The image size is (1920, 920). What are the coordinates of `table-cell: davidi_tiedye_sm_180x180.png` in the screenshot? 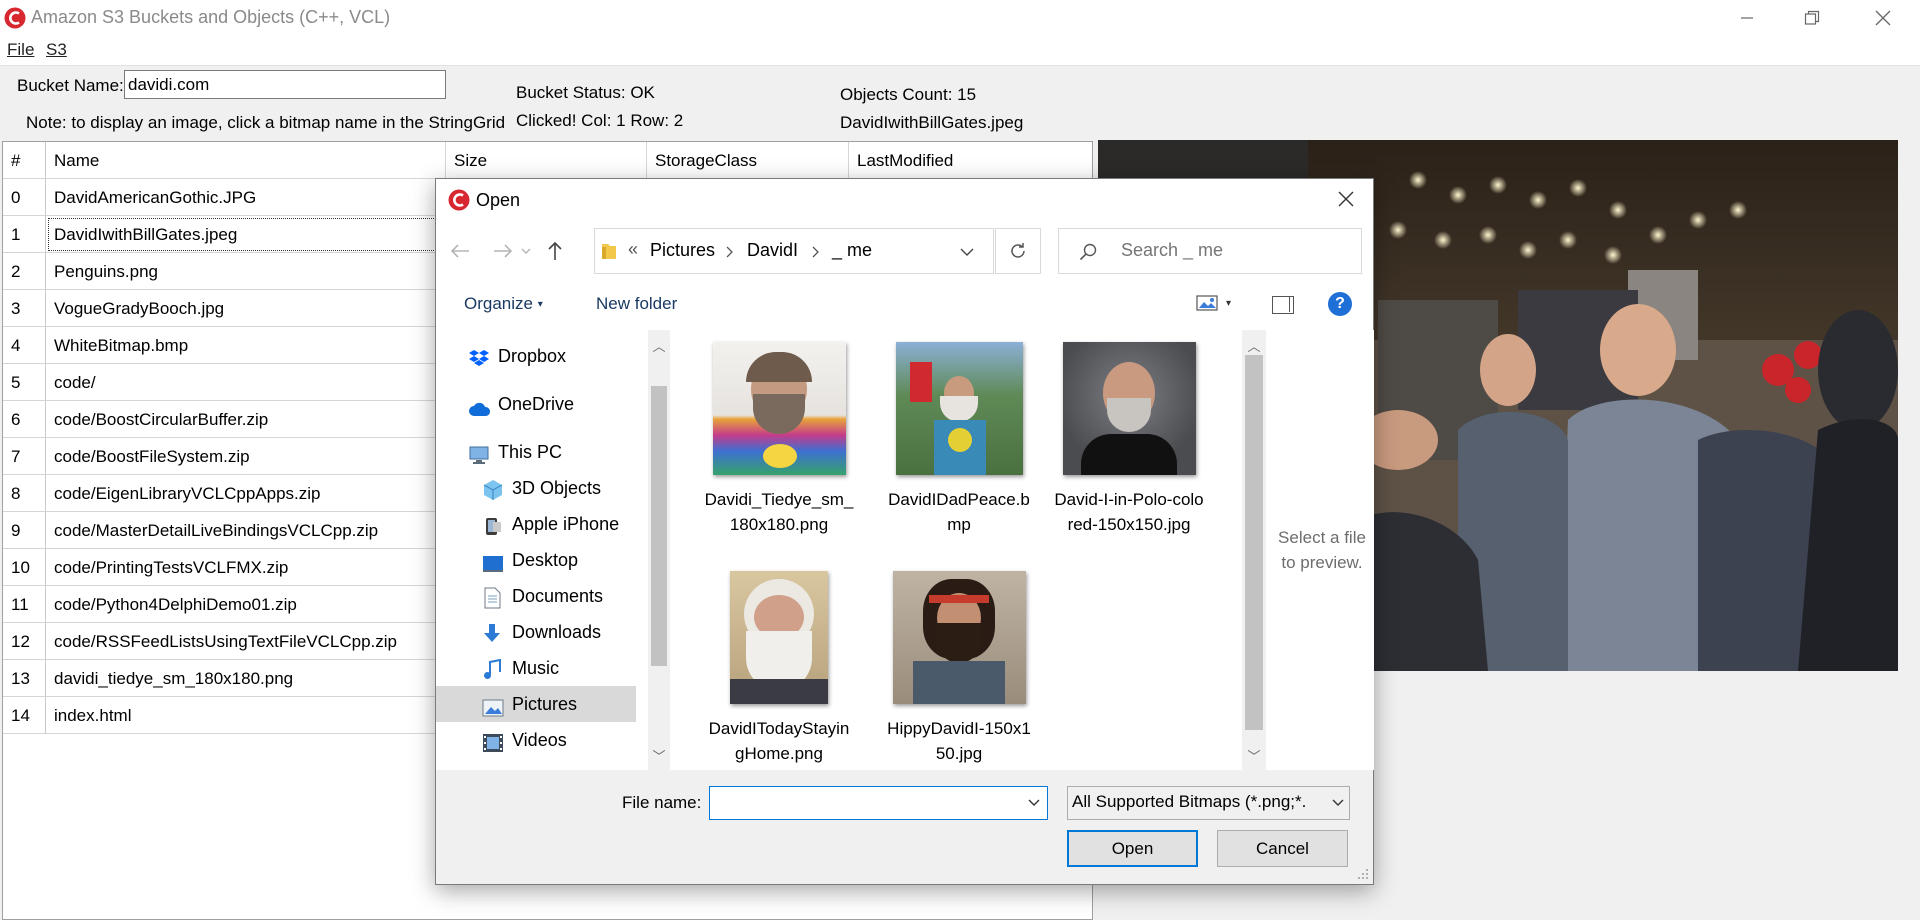 It's located at (246, 678).